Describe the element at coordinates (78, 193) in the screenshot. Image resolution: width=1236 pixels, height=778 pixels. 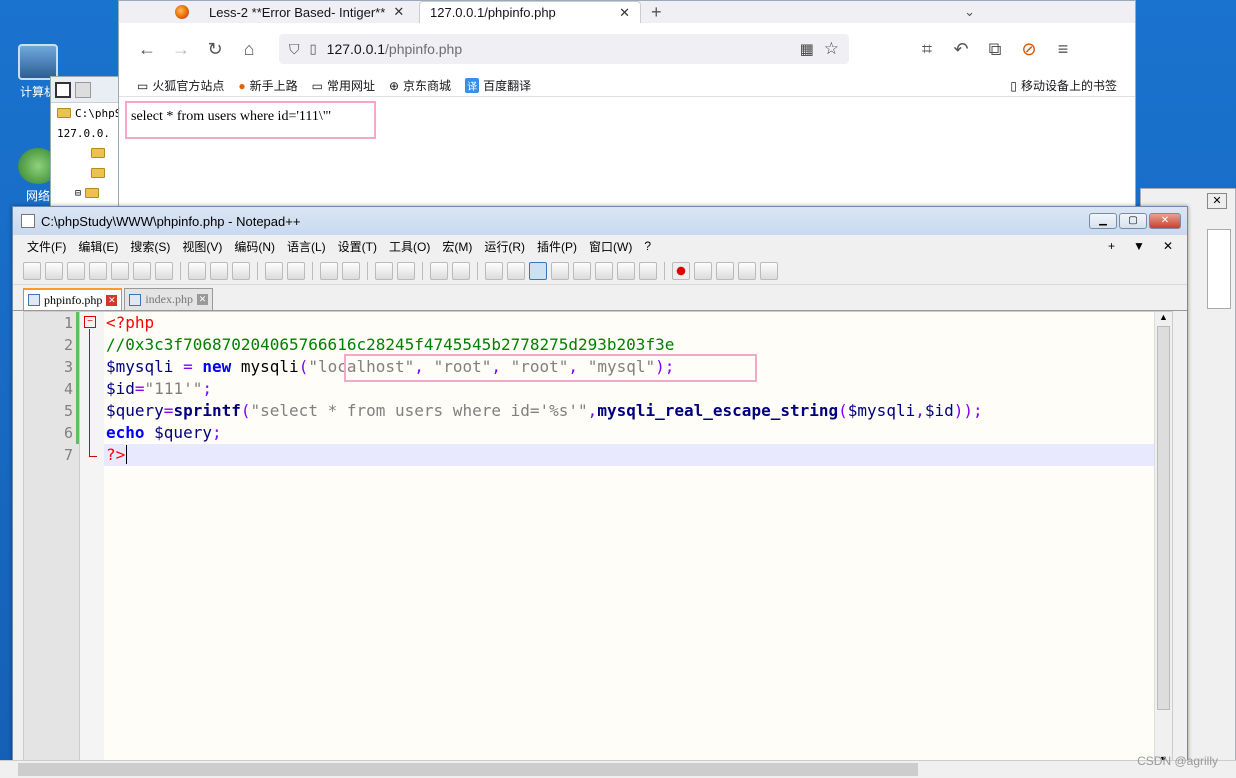
I see `collapse-icon: ⊟` at that location.